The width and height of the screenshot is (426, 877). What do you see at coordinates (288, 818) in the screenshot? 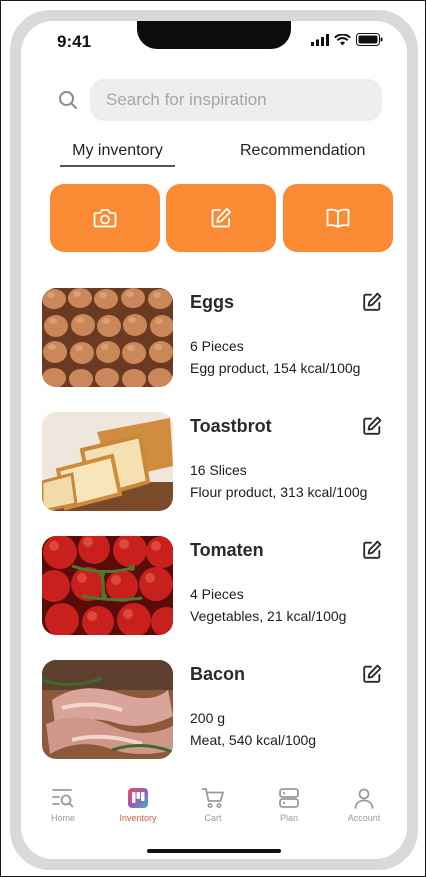
I see `nav-label: Plan` at bounding box center [288, 818].